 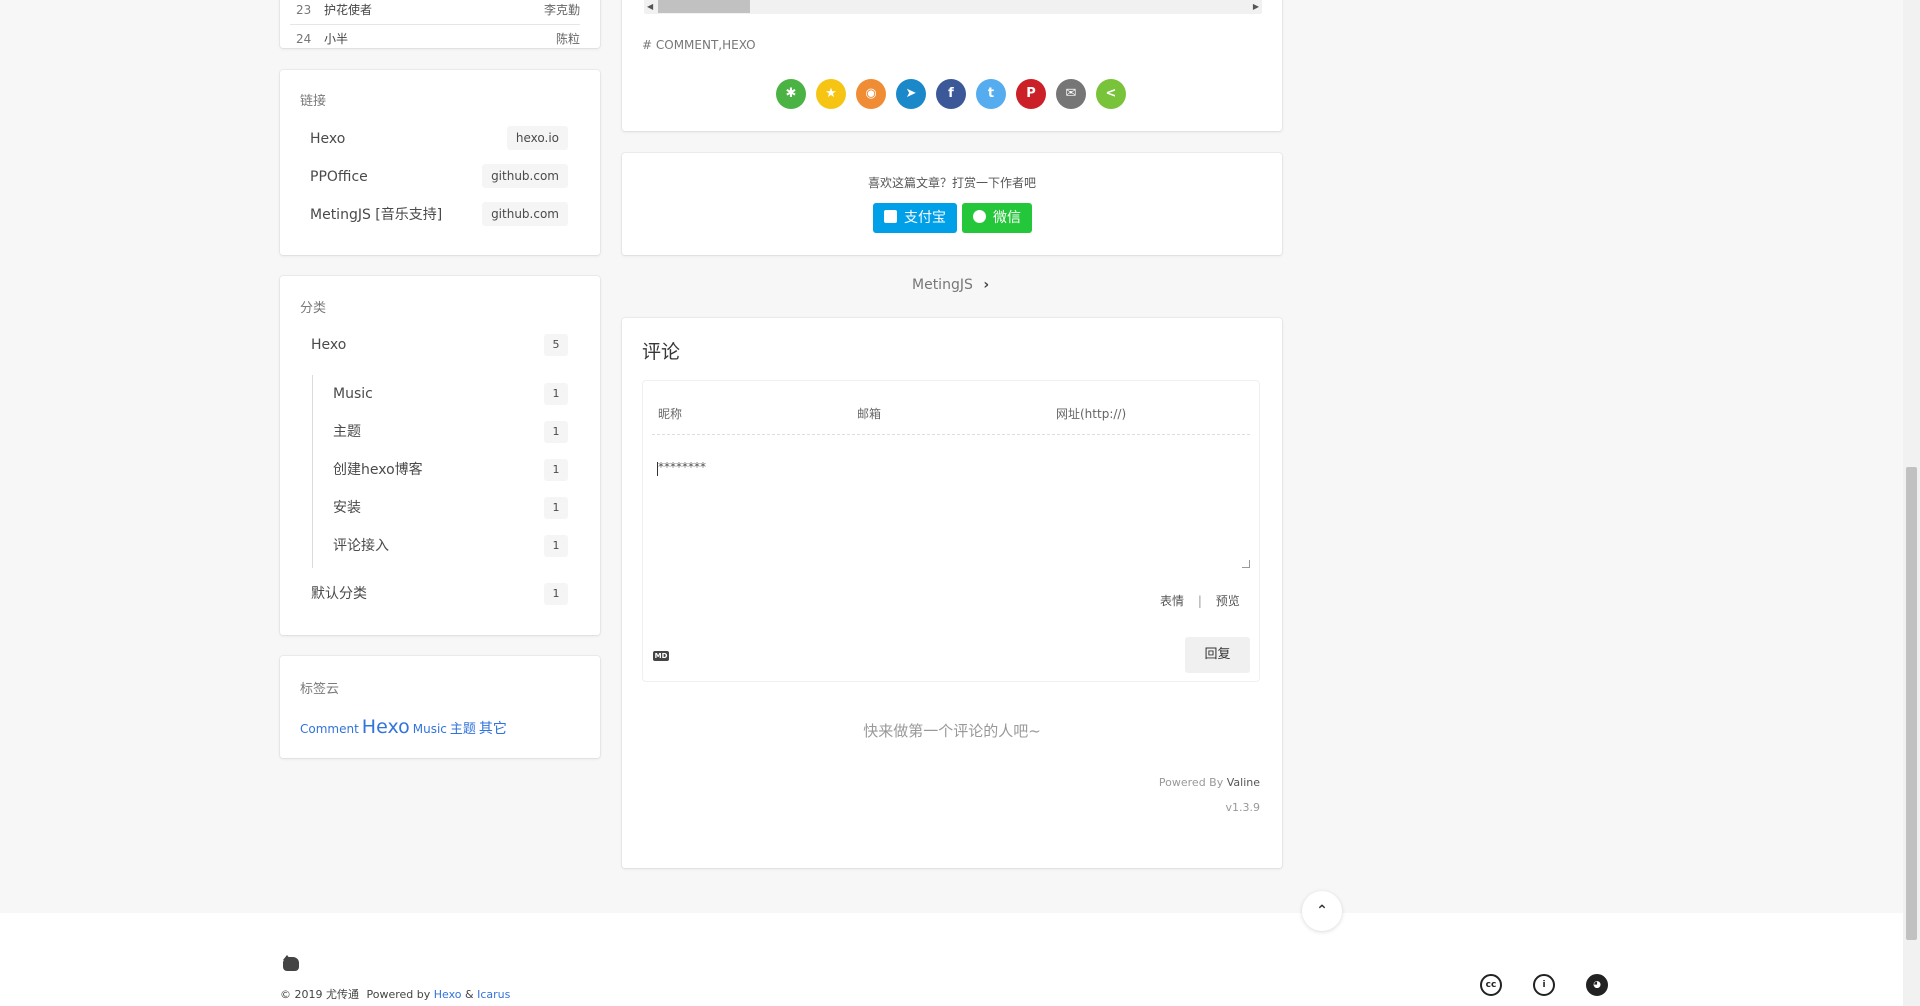 I want to click on weibo-icon: ◉, so click(x=871, y=93).